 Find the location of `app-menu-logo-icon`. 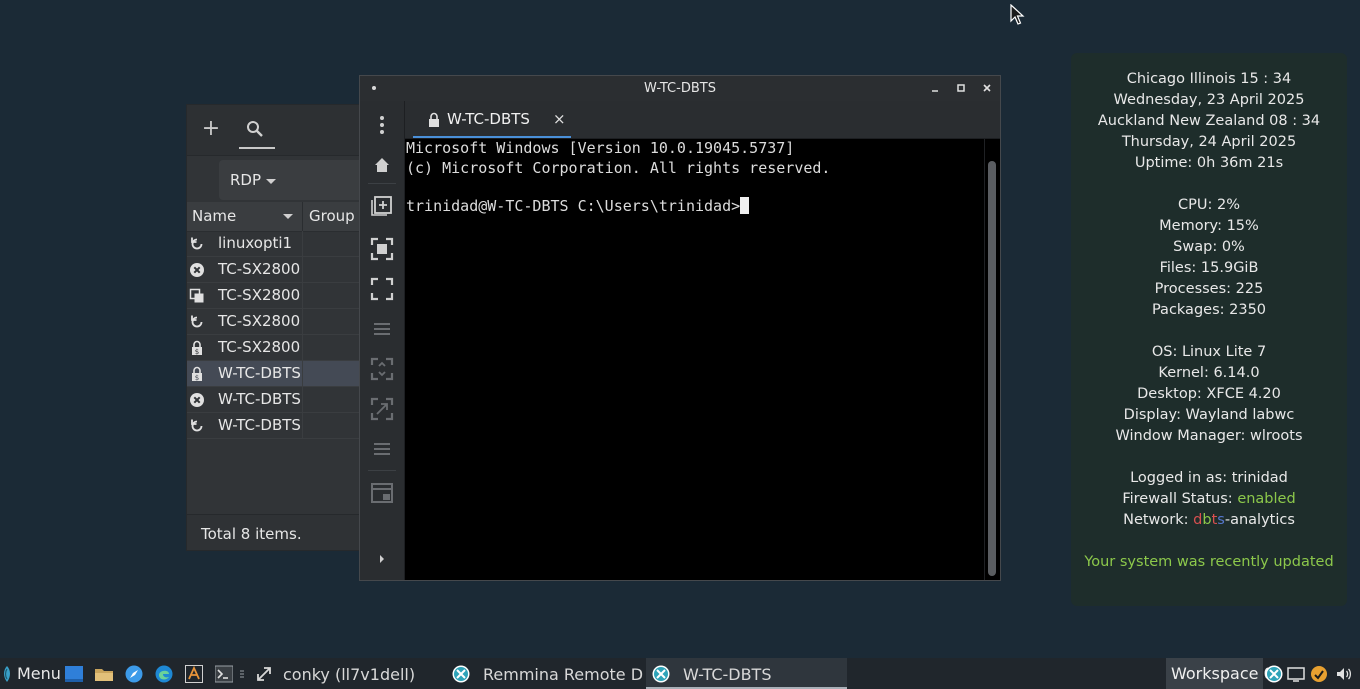

app-menu-logo-icon is located at coordinates (7, 674).